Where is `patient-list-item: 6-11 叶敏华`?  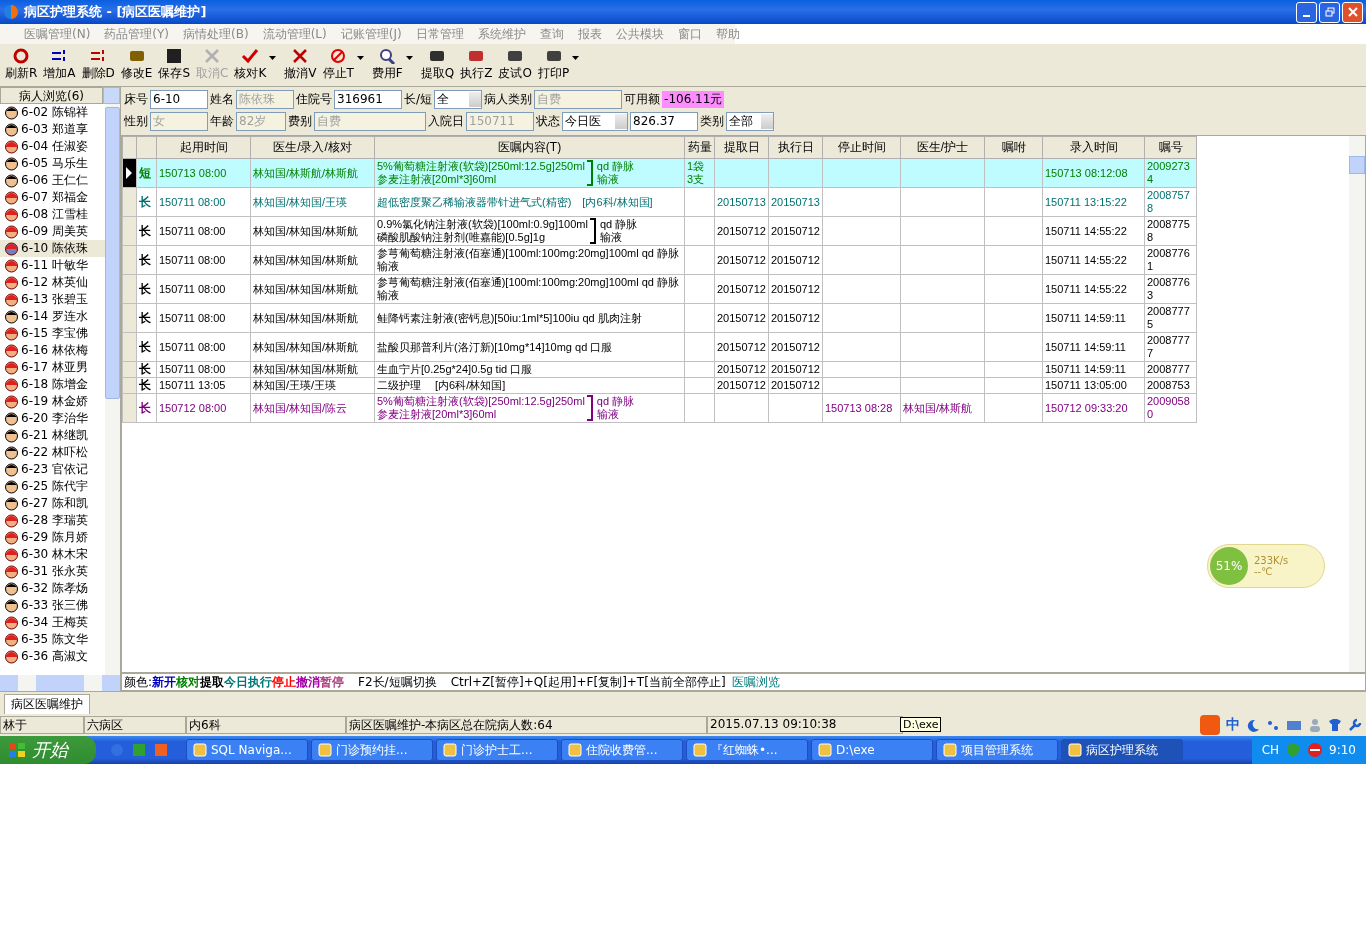
patient-list-item: 6-11 叶敏华 is located at coordinates (52, 265).